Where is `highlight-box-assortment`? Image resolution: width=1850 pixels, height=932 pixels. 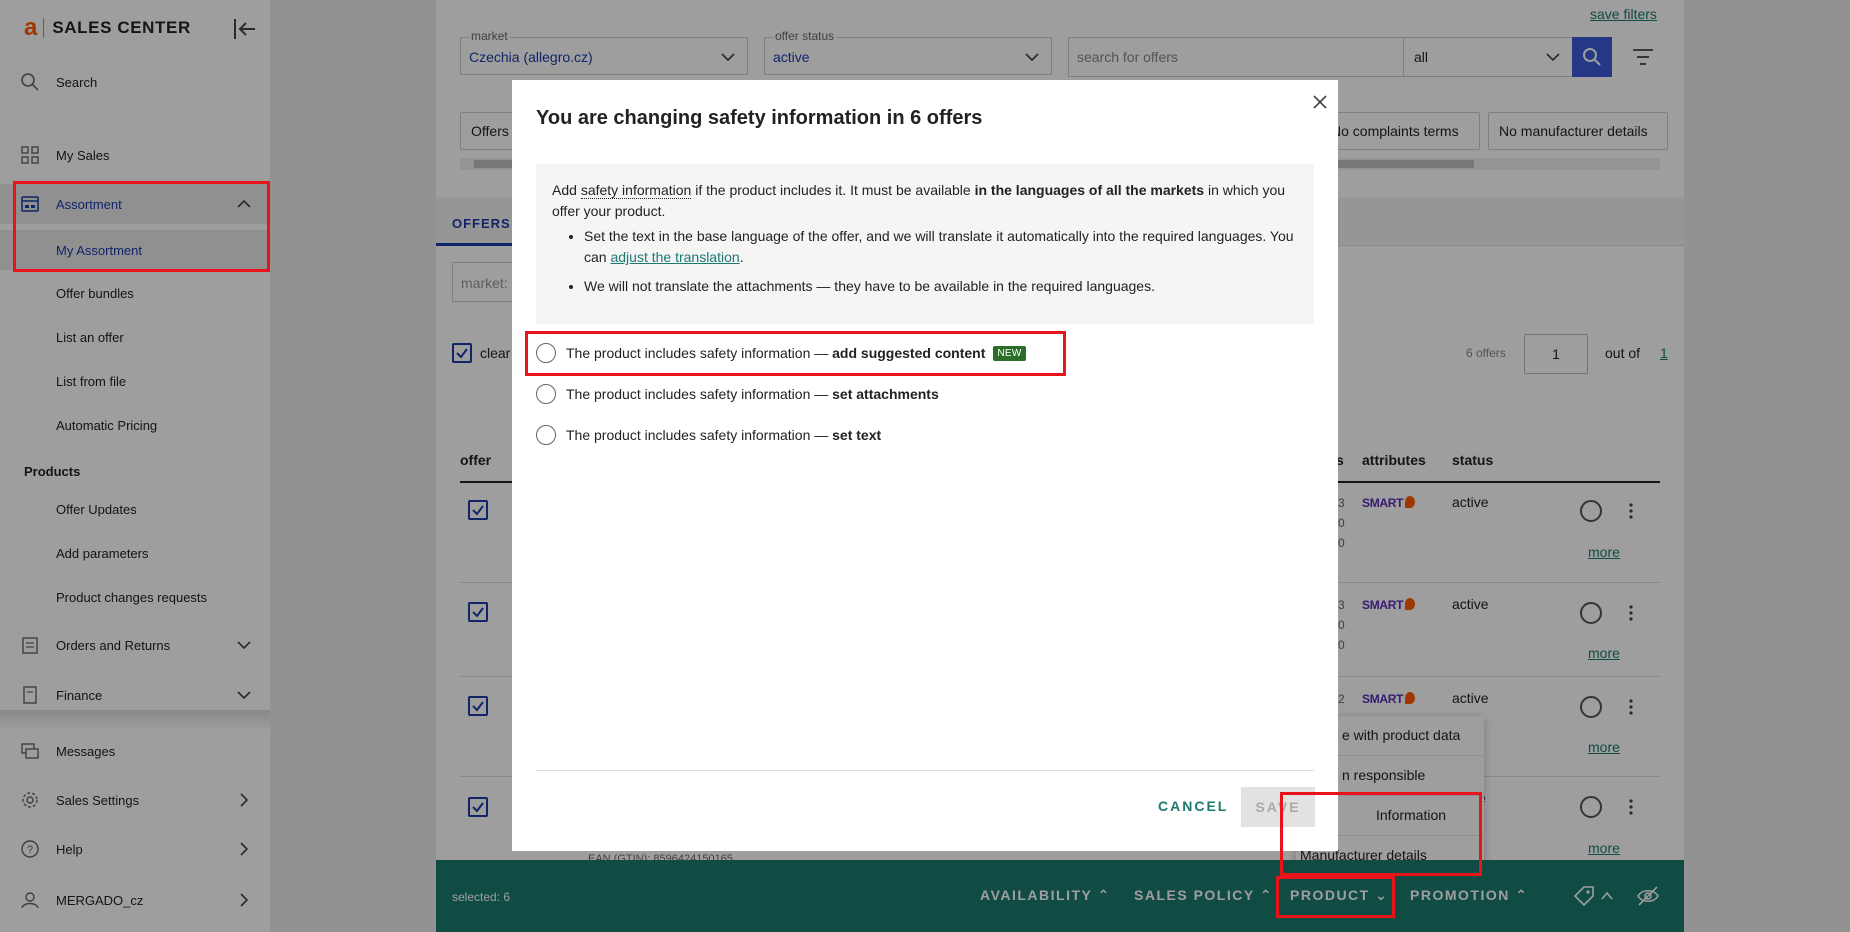
highlight-box-assortment is located at coordinates (141, 226).